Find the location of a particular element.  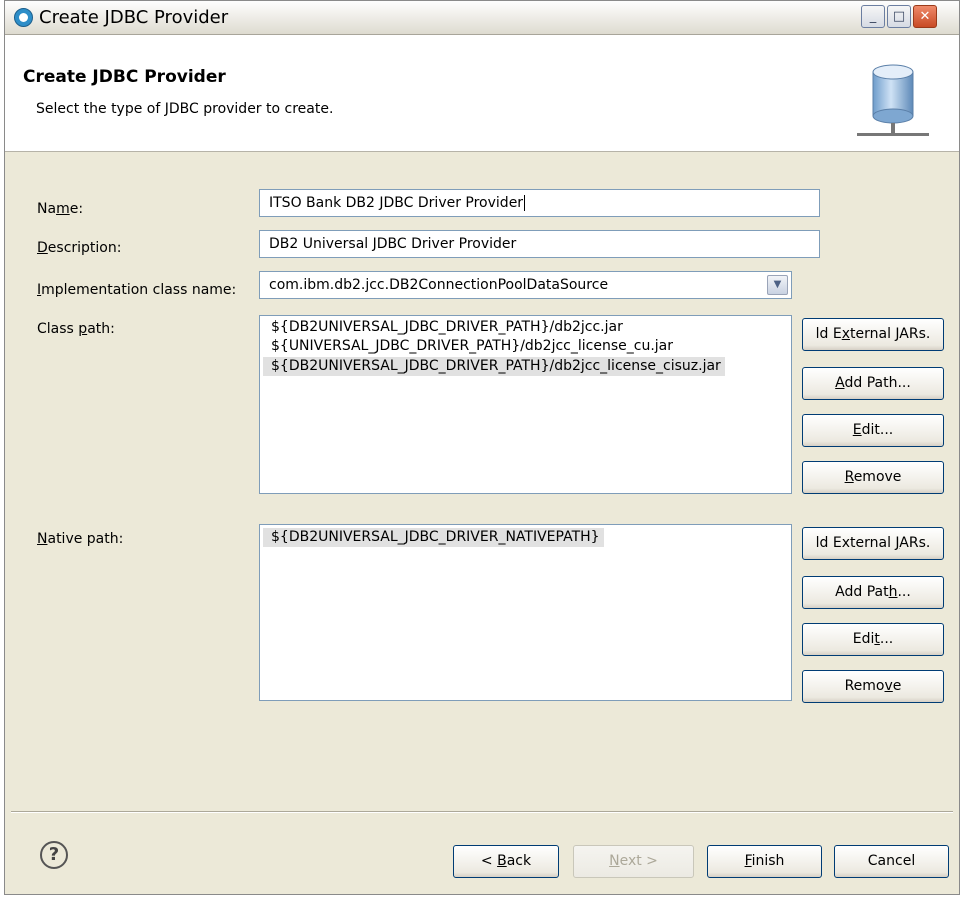

native-path-item-selected: ${DB2UNIVERSAL_JDBC_DRIVER_NATIVEPATH} is located at coordinates (433, 537).